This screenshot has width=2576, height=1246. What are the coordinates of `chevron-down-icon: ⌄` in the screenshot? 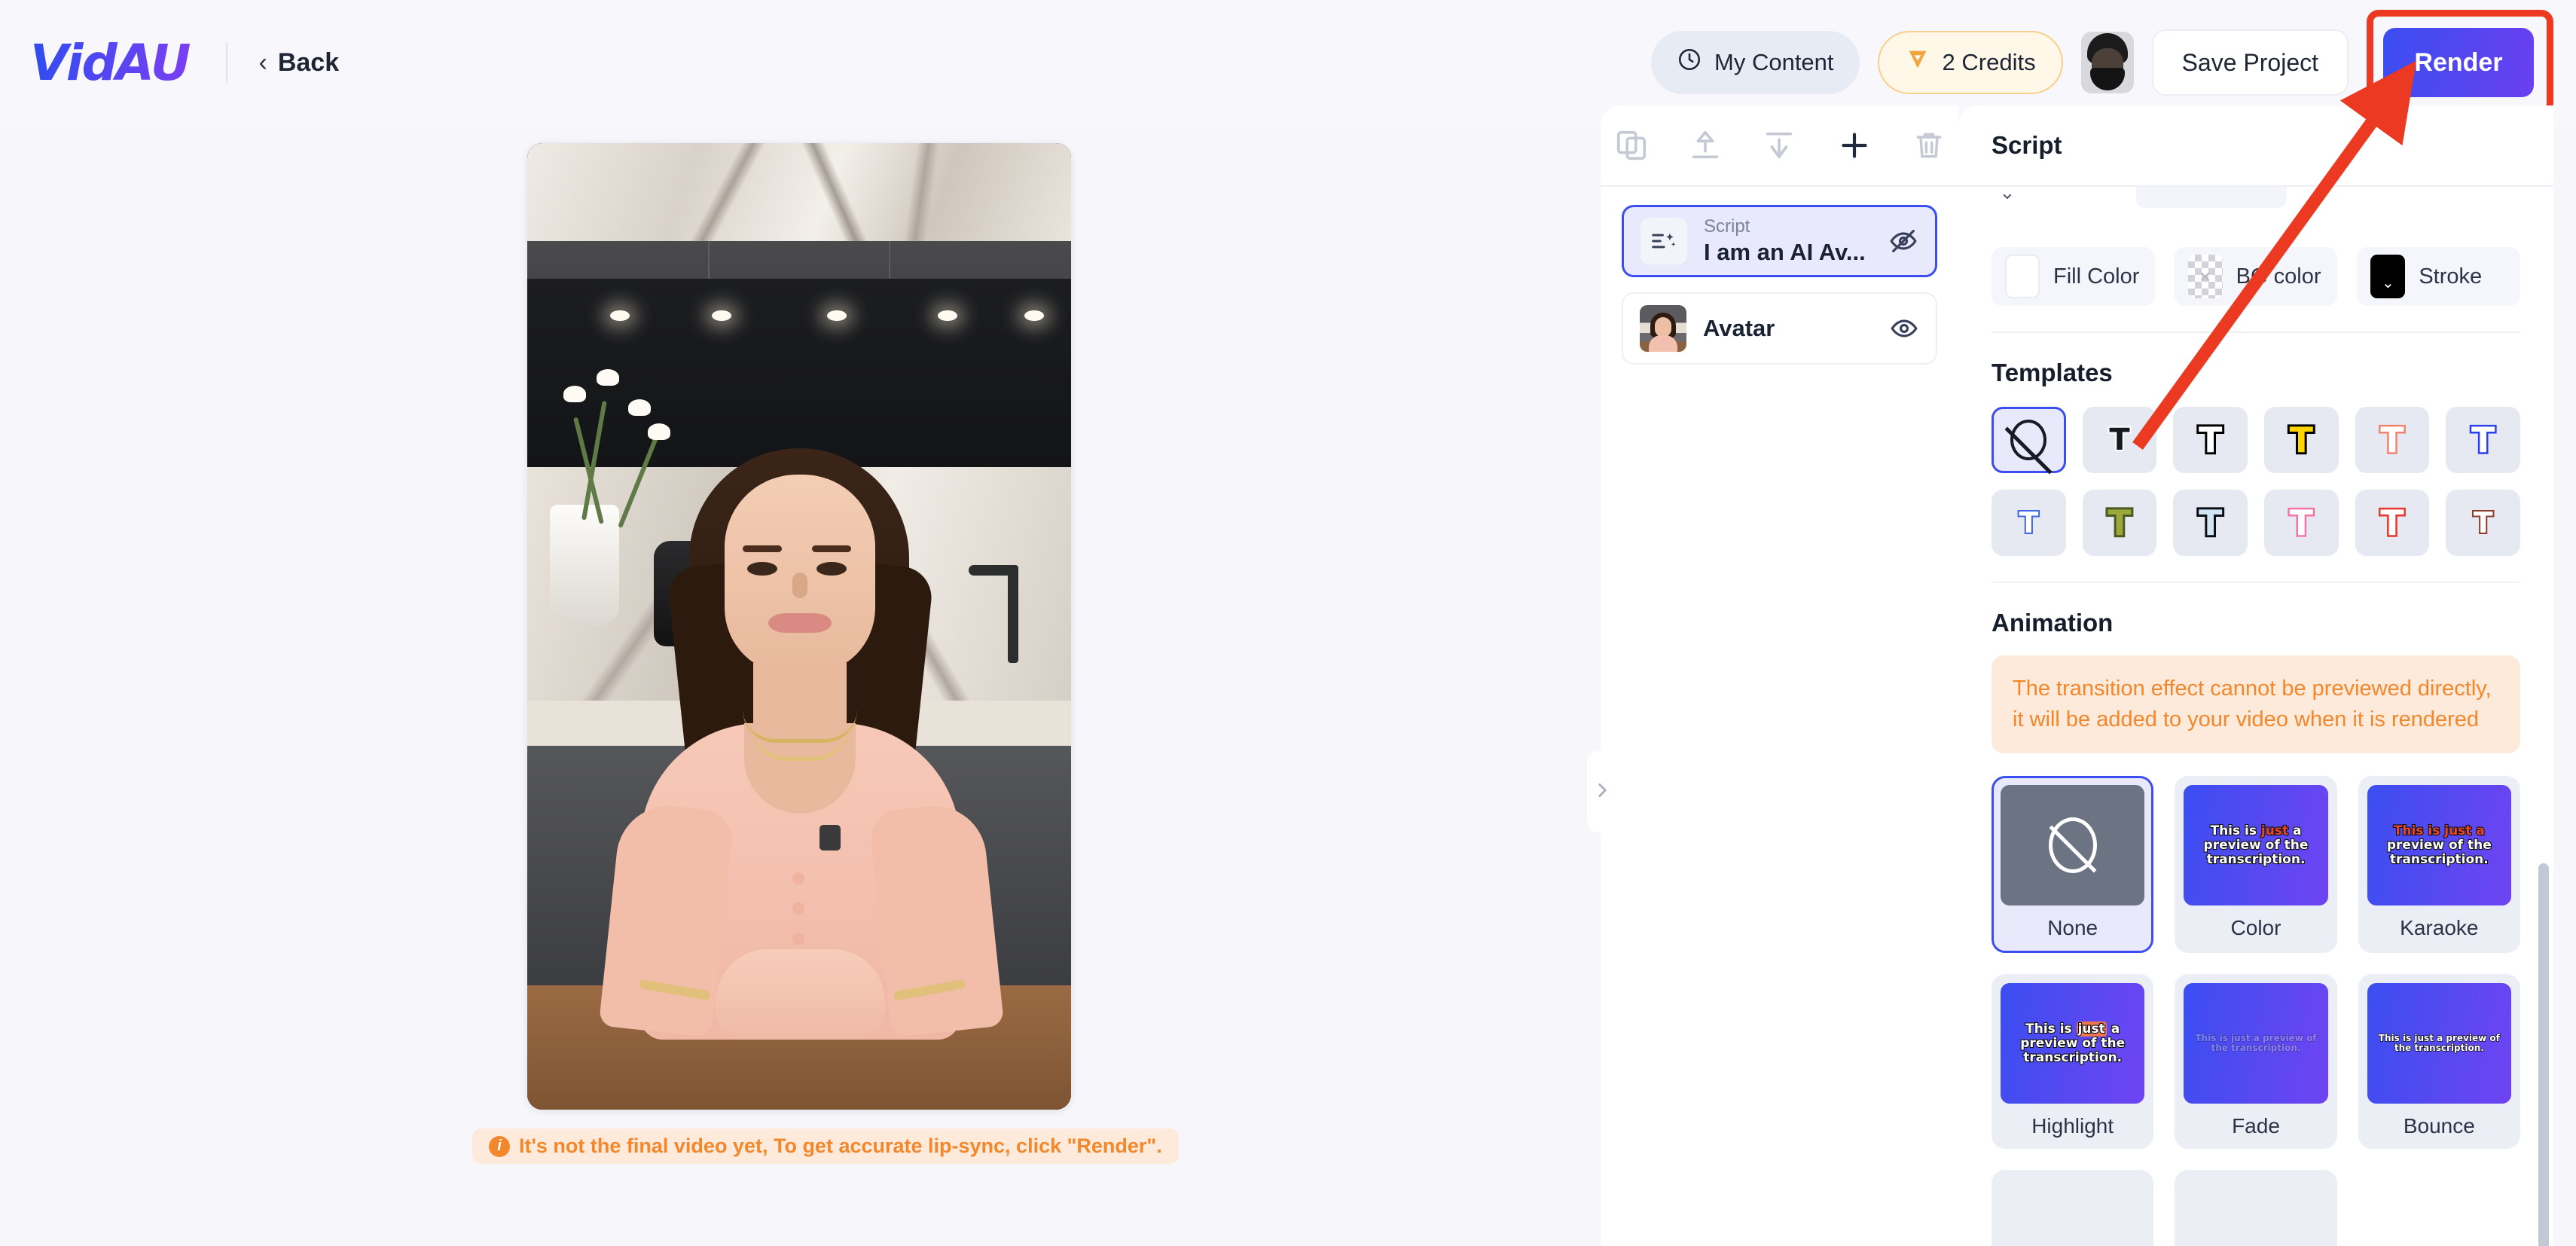 It's located at (2008, 195).